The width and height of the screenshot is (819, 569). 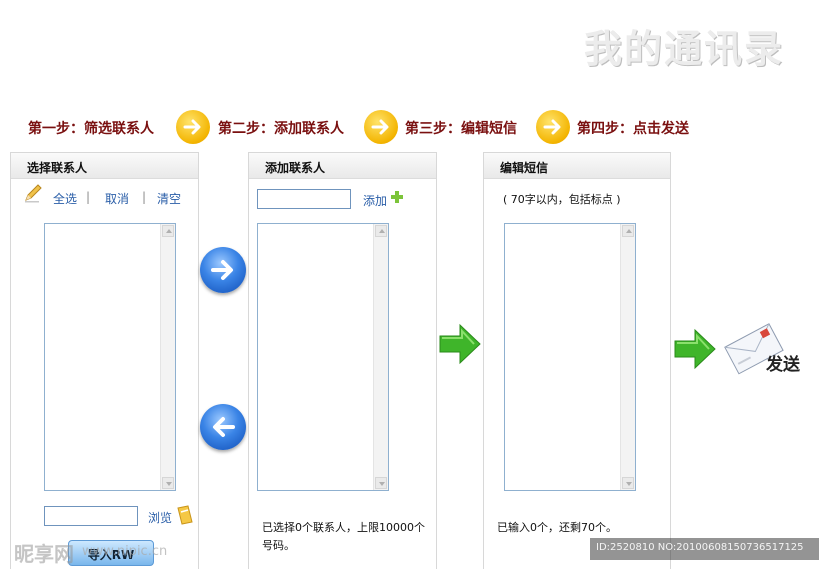 I want to click on pencil-icon, so click(x=33, y=194).